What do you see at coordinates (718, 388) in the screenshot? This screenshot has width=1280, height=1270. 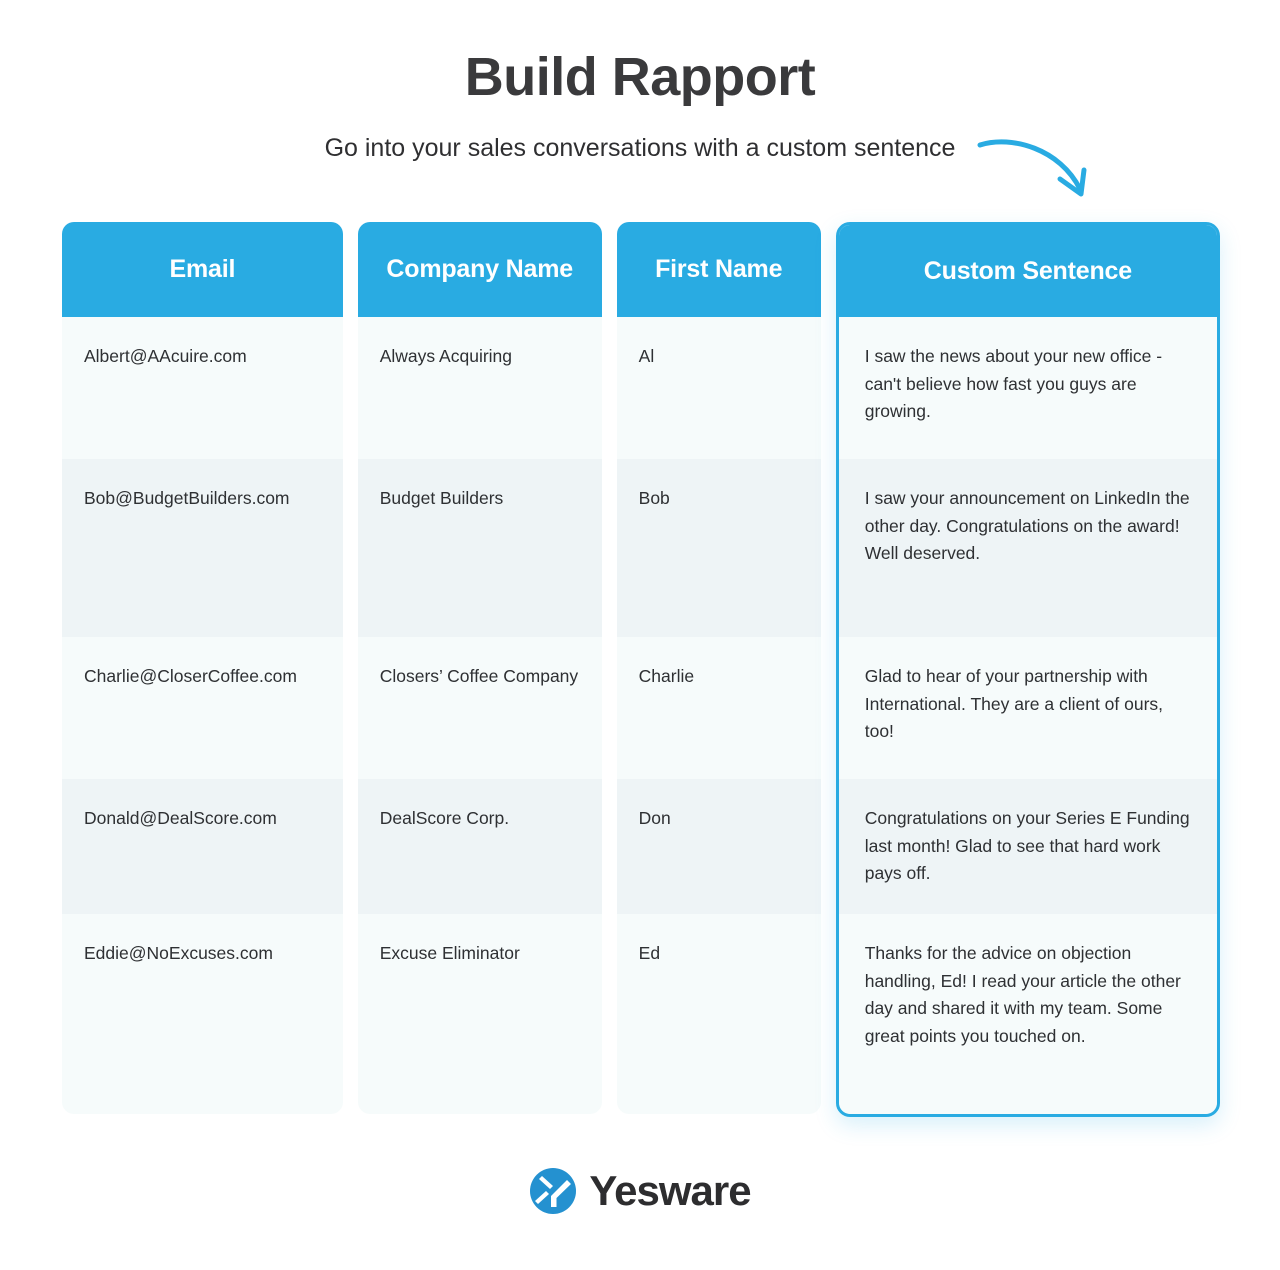 I see `table-cell-first-name: Al` at bounding box center [718, 388].